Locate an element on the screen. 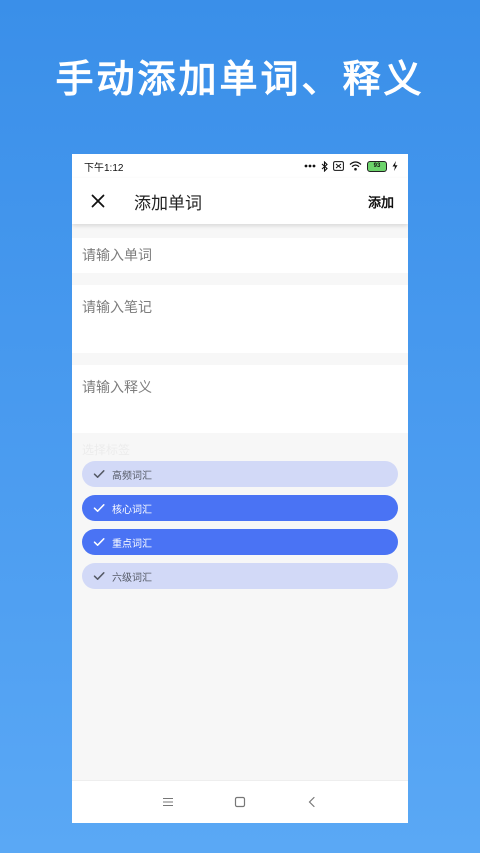  menu-icon is located at coordinates (168, 802).